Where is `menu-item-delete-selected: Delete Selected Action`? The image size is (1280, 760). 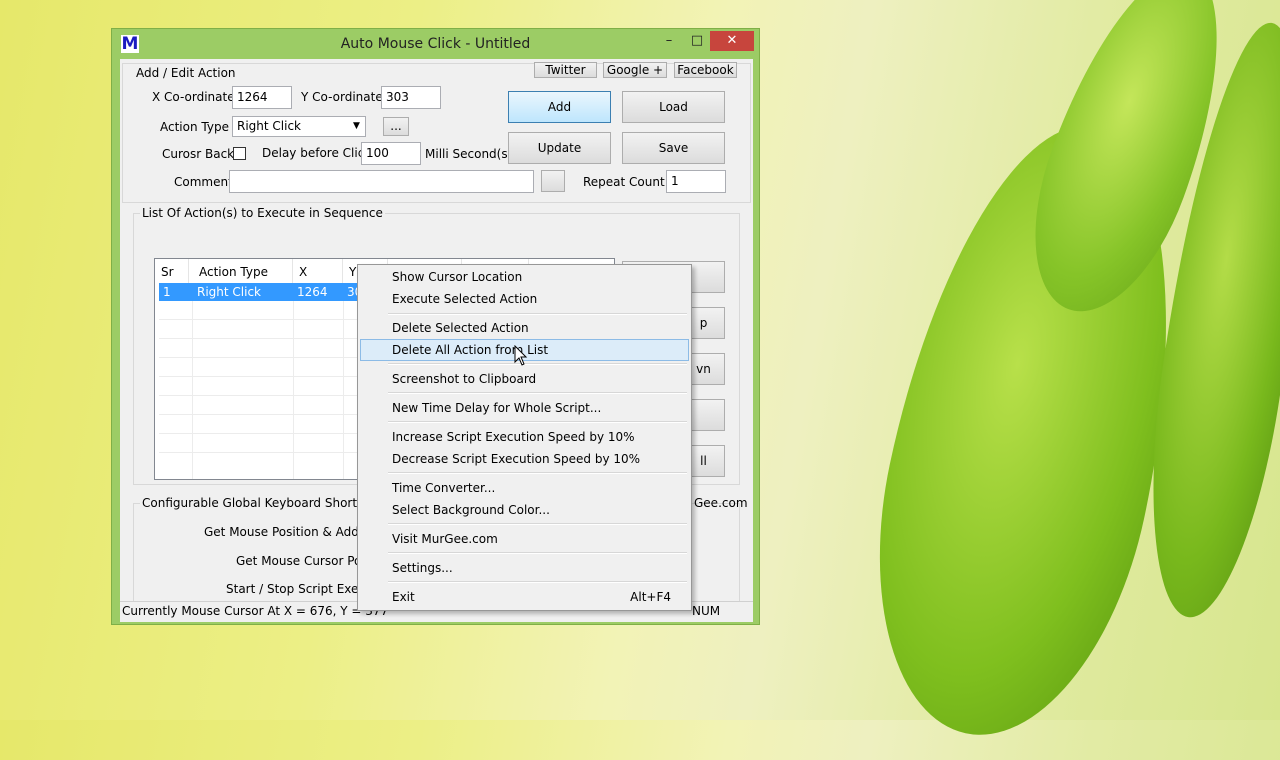
menu-item-delete-selected: Delete Selected Action is located at coordinates (524, 328).